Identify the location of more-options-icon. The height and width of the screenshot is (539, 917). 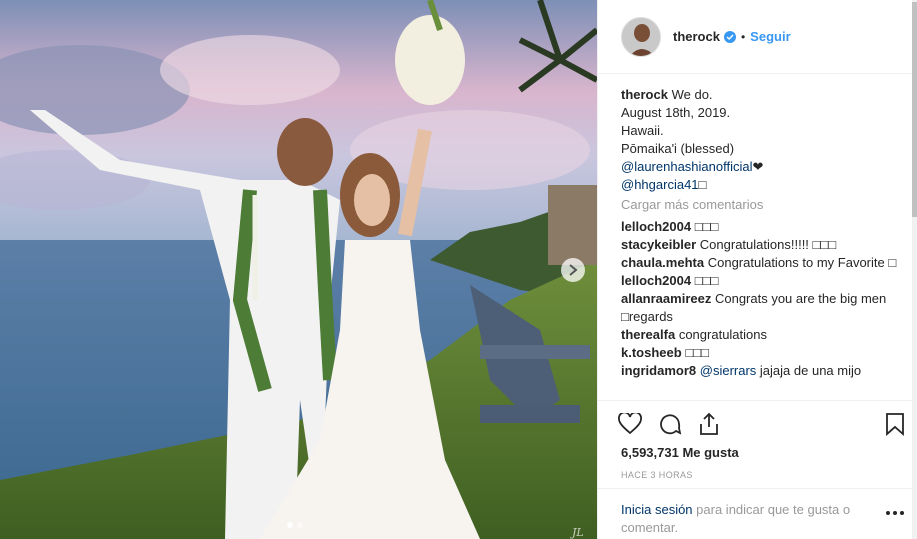
(895, 513).